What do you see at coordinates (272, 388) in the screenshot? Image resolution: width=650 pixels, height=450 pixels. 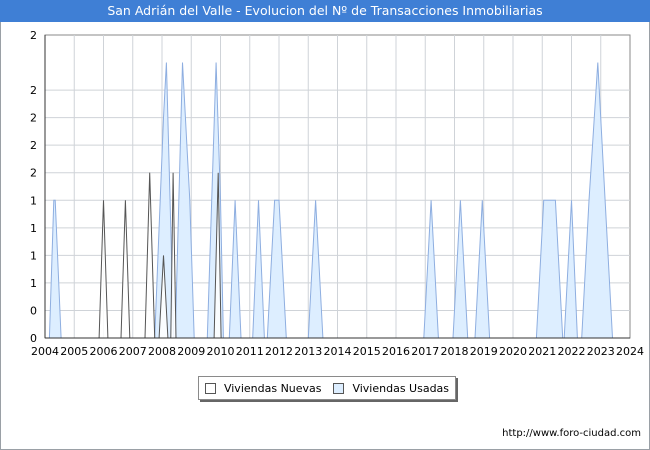 I see `legend-label-nuevas: Viviendas Nuevas` at bounding box center [272, 388].